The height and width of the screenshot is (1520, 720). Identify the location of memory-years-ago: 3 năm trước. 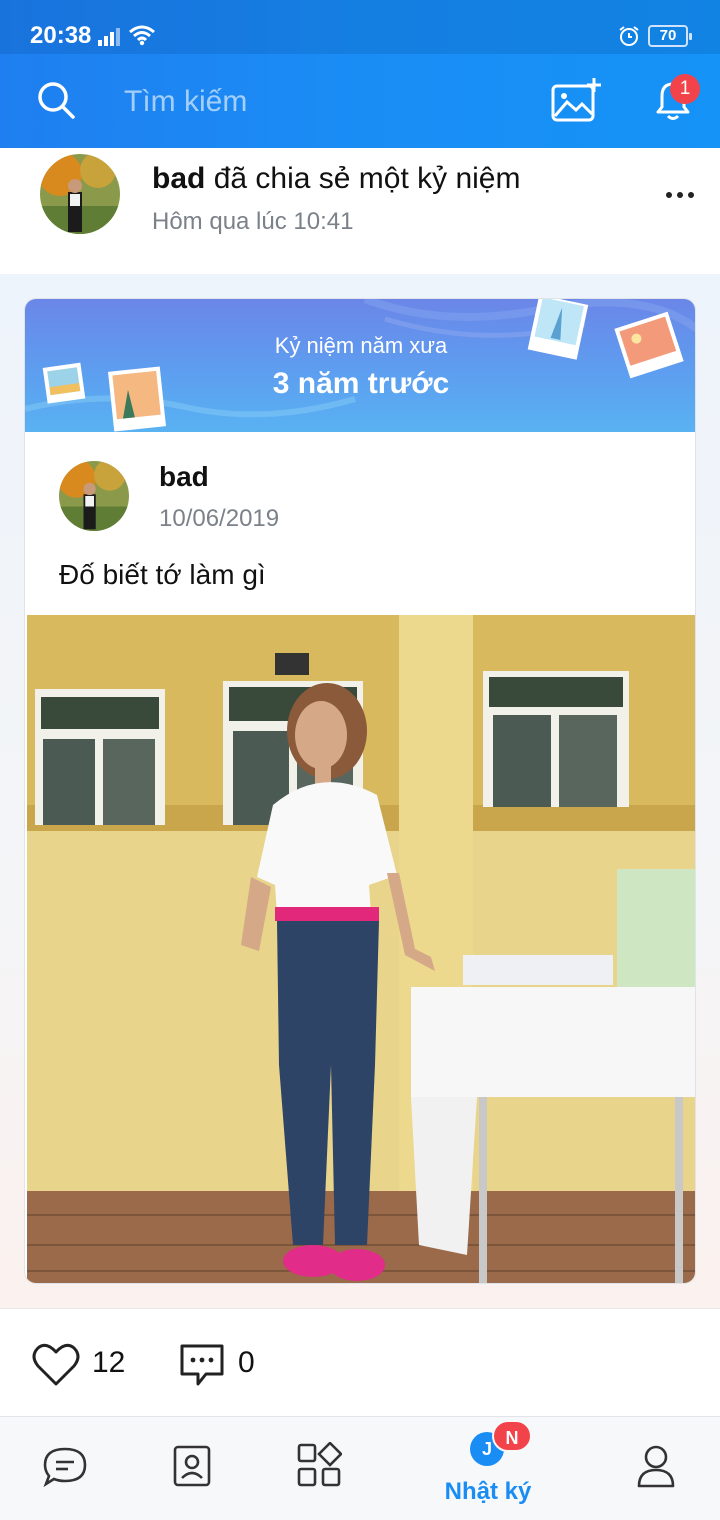
(361, 383).